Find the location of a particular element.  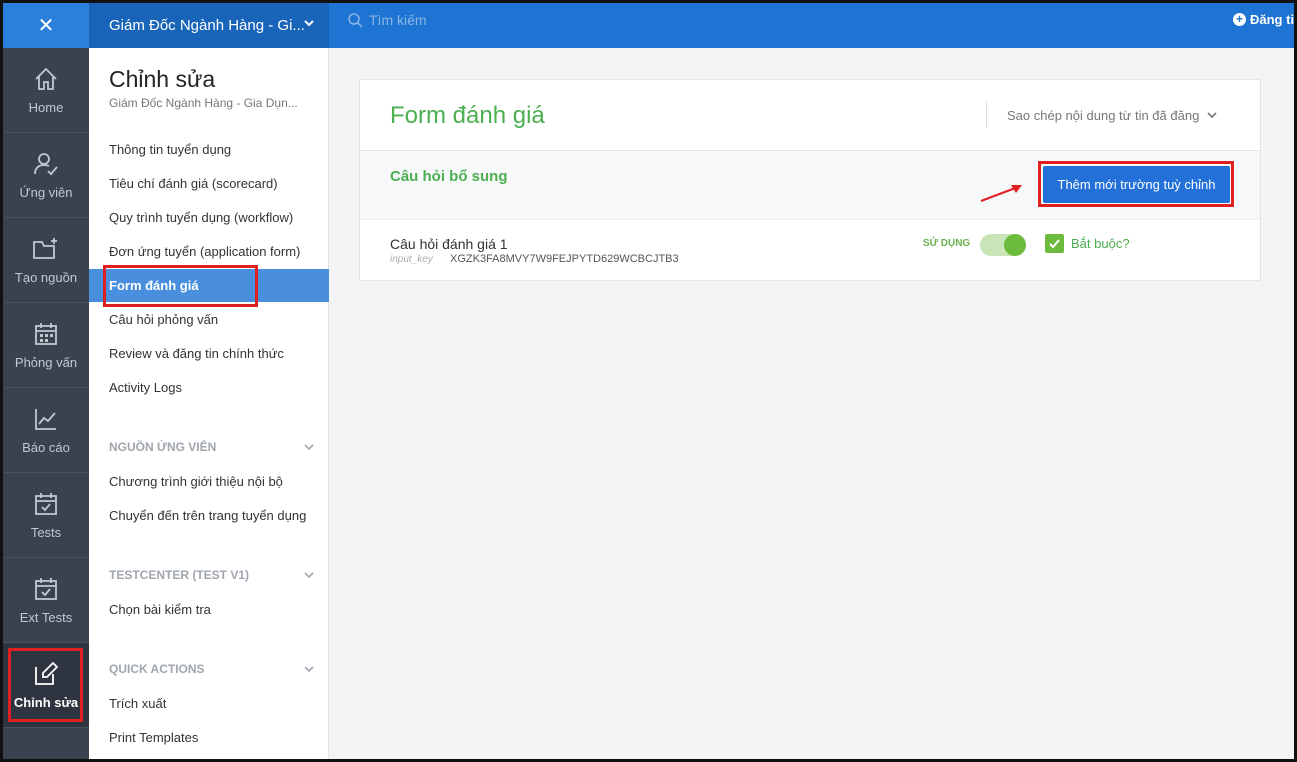

rail-item-candidates: Ứng viên is located at coordinates (46, 175).